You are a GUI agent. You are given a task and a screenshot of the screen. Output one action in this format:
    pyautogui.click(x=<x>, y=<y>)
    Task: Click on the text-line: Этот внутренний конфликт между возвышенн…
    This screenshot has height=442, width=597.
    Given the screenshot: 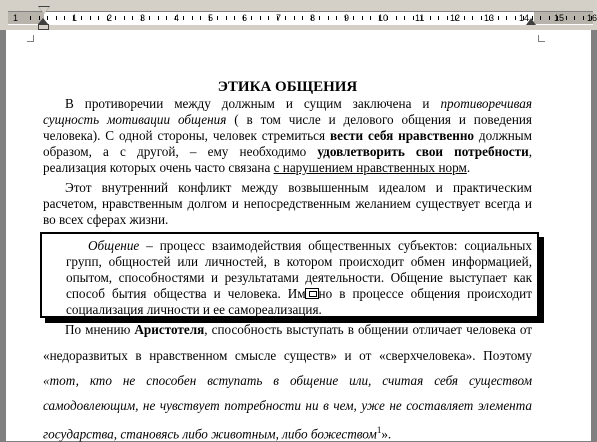 What is the action you would take?
    pyautogui.click(x=287, y=188)
    